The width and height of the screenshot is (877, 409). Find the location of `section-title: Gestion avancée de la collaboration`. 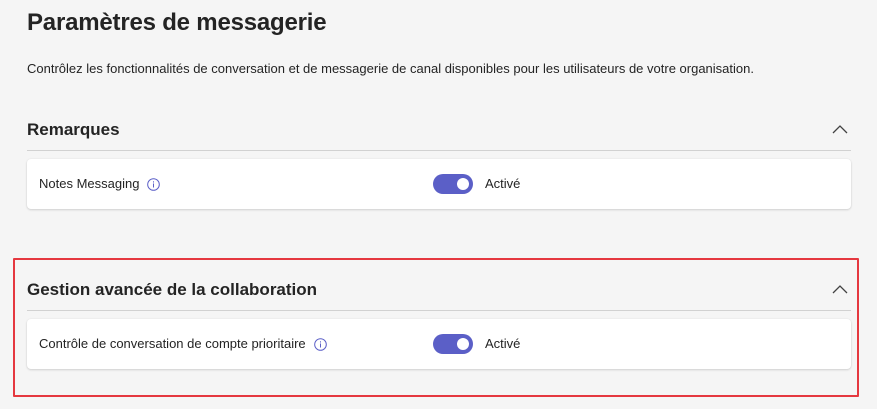

section-title: Gestion avancée de la collaboration is located at coordinates (172, 289).